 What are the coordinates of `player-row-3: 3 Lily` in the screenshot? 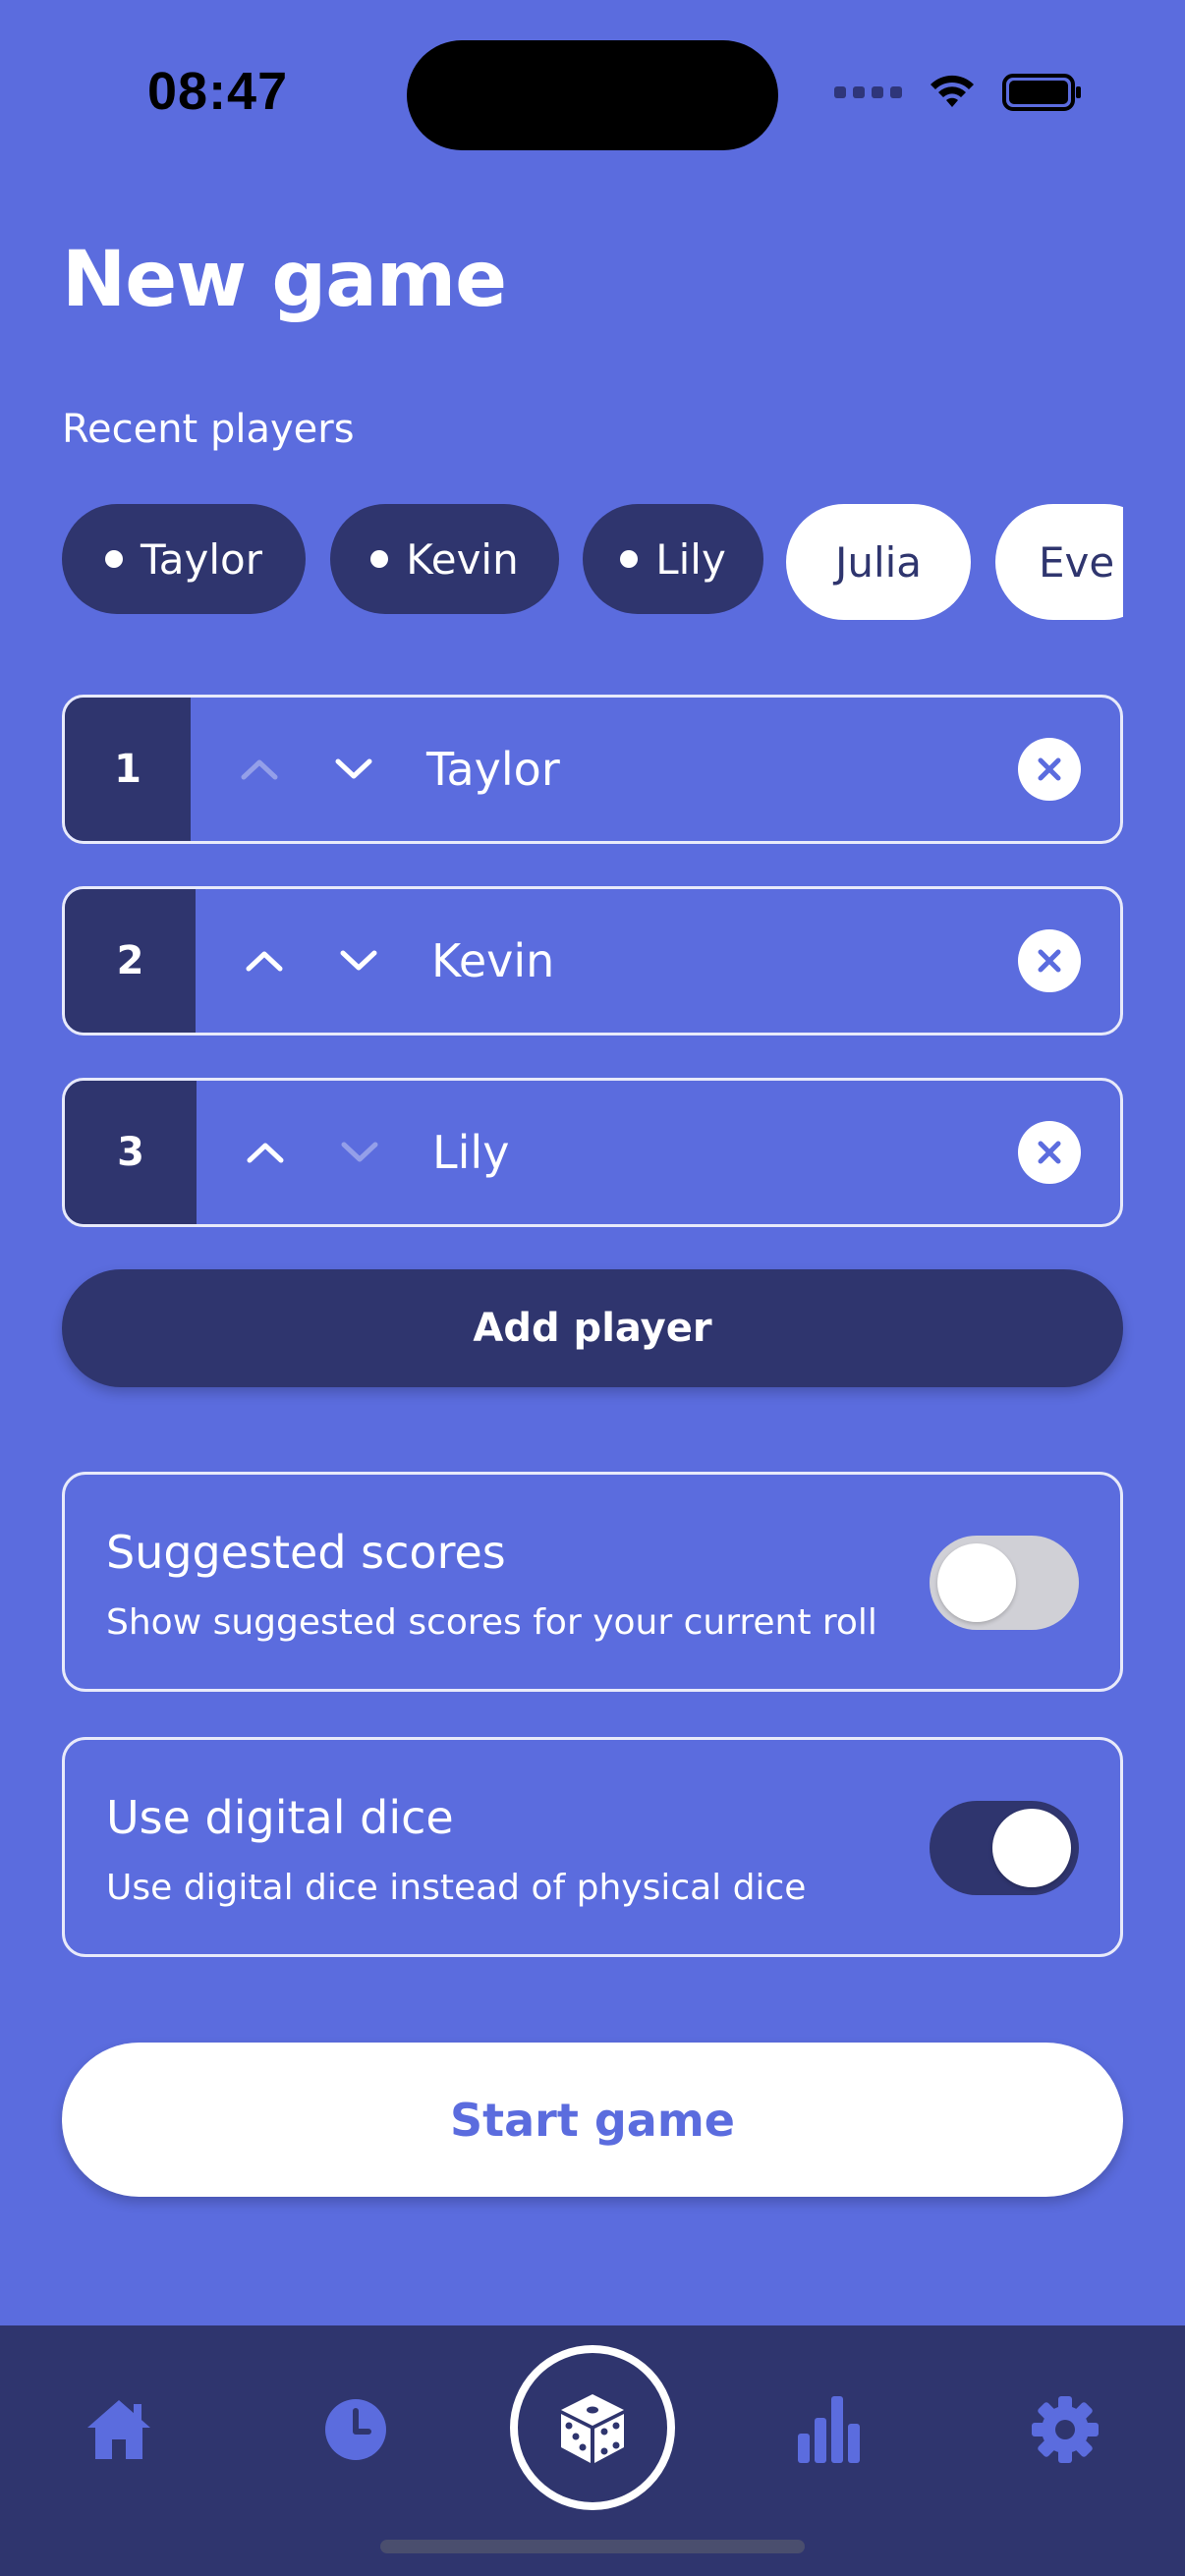 It's located at (592, 1152).